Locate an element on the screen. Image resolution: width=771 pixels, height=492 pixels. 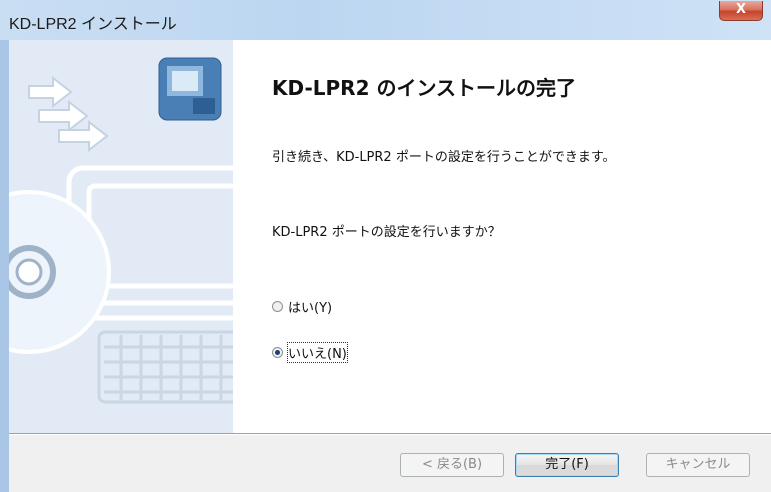
radio-yes-button is located at coordinates (277, 306).